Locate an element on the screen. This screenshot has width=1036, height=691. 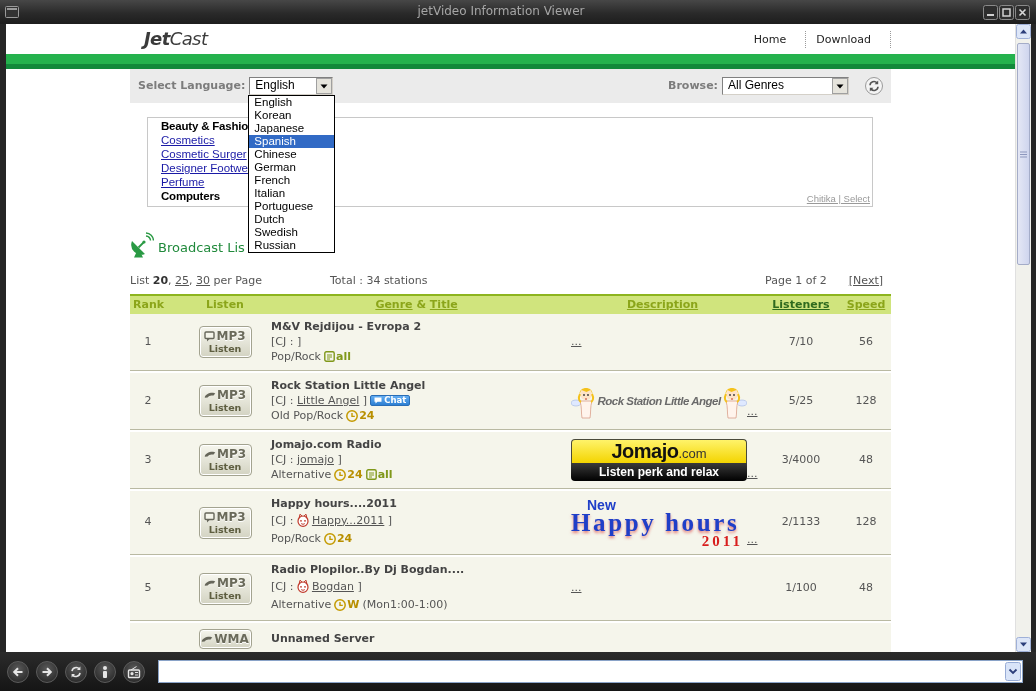
vertical-scrollbar is located at coordinates (1023, 338).